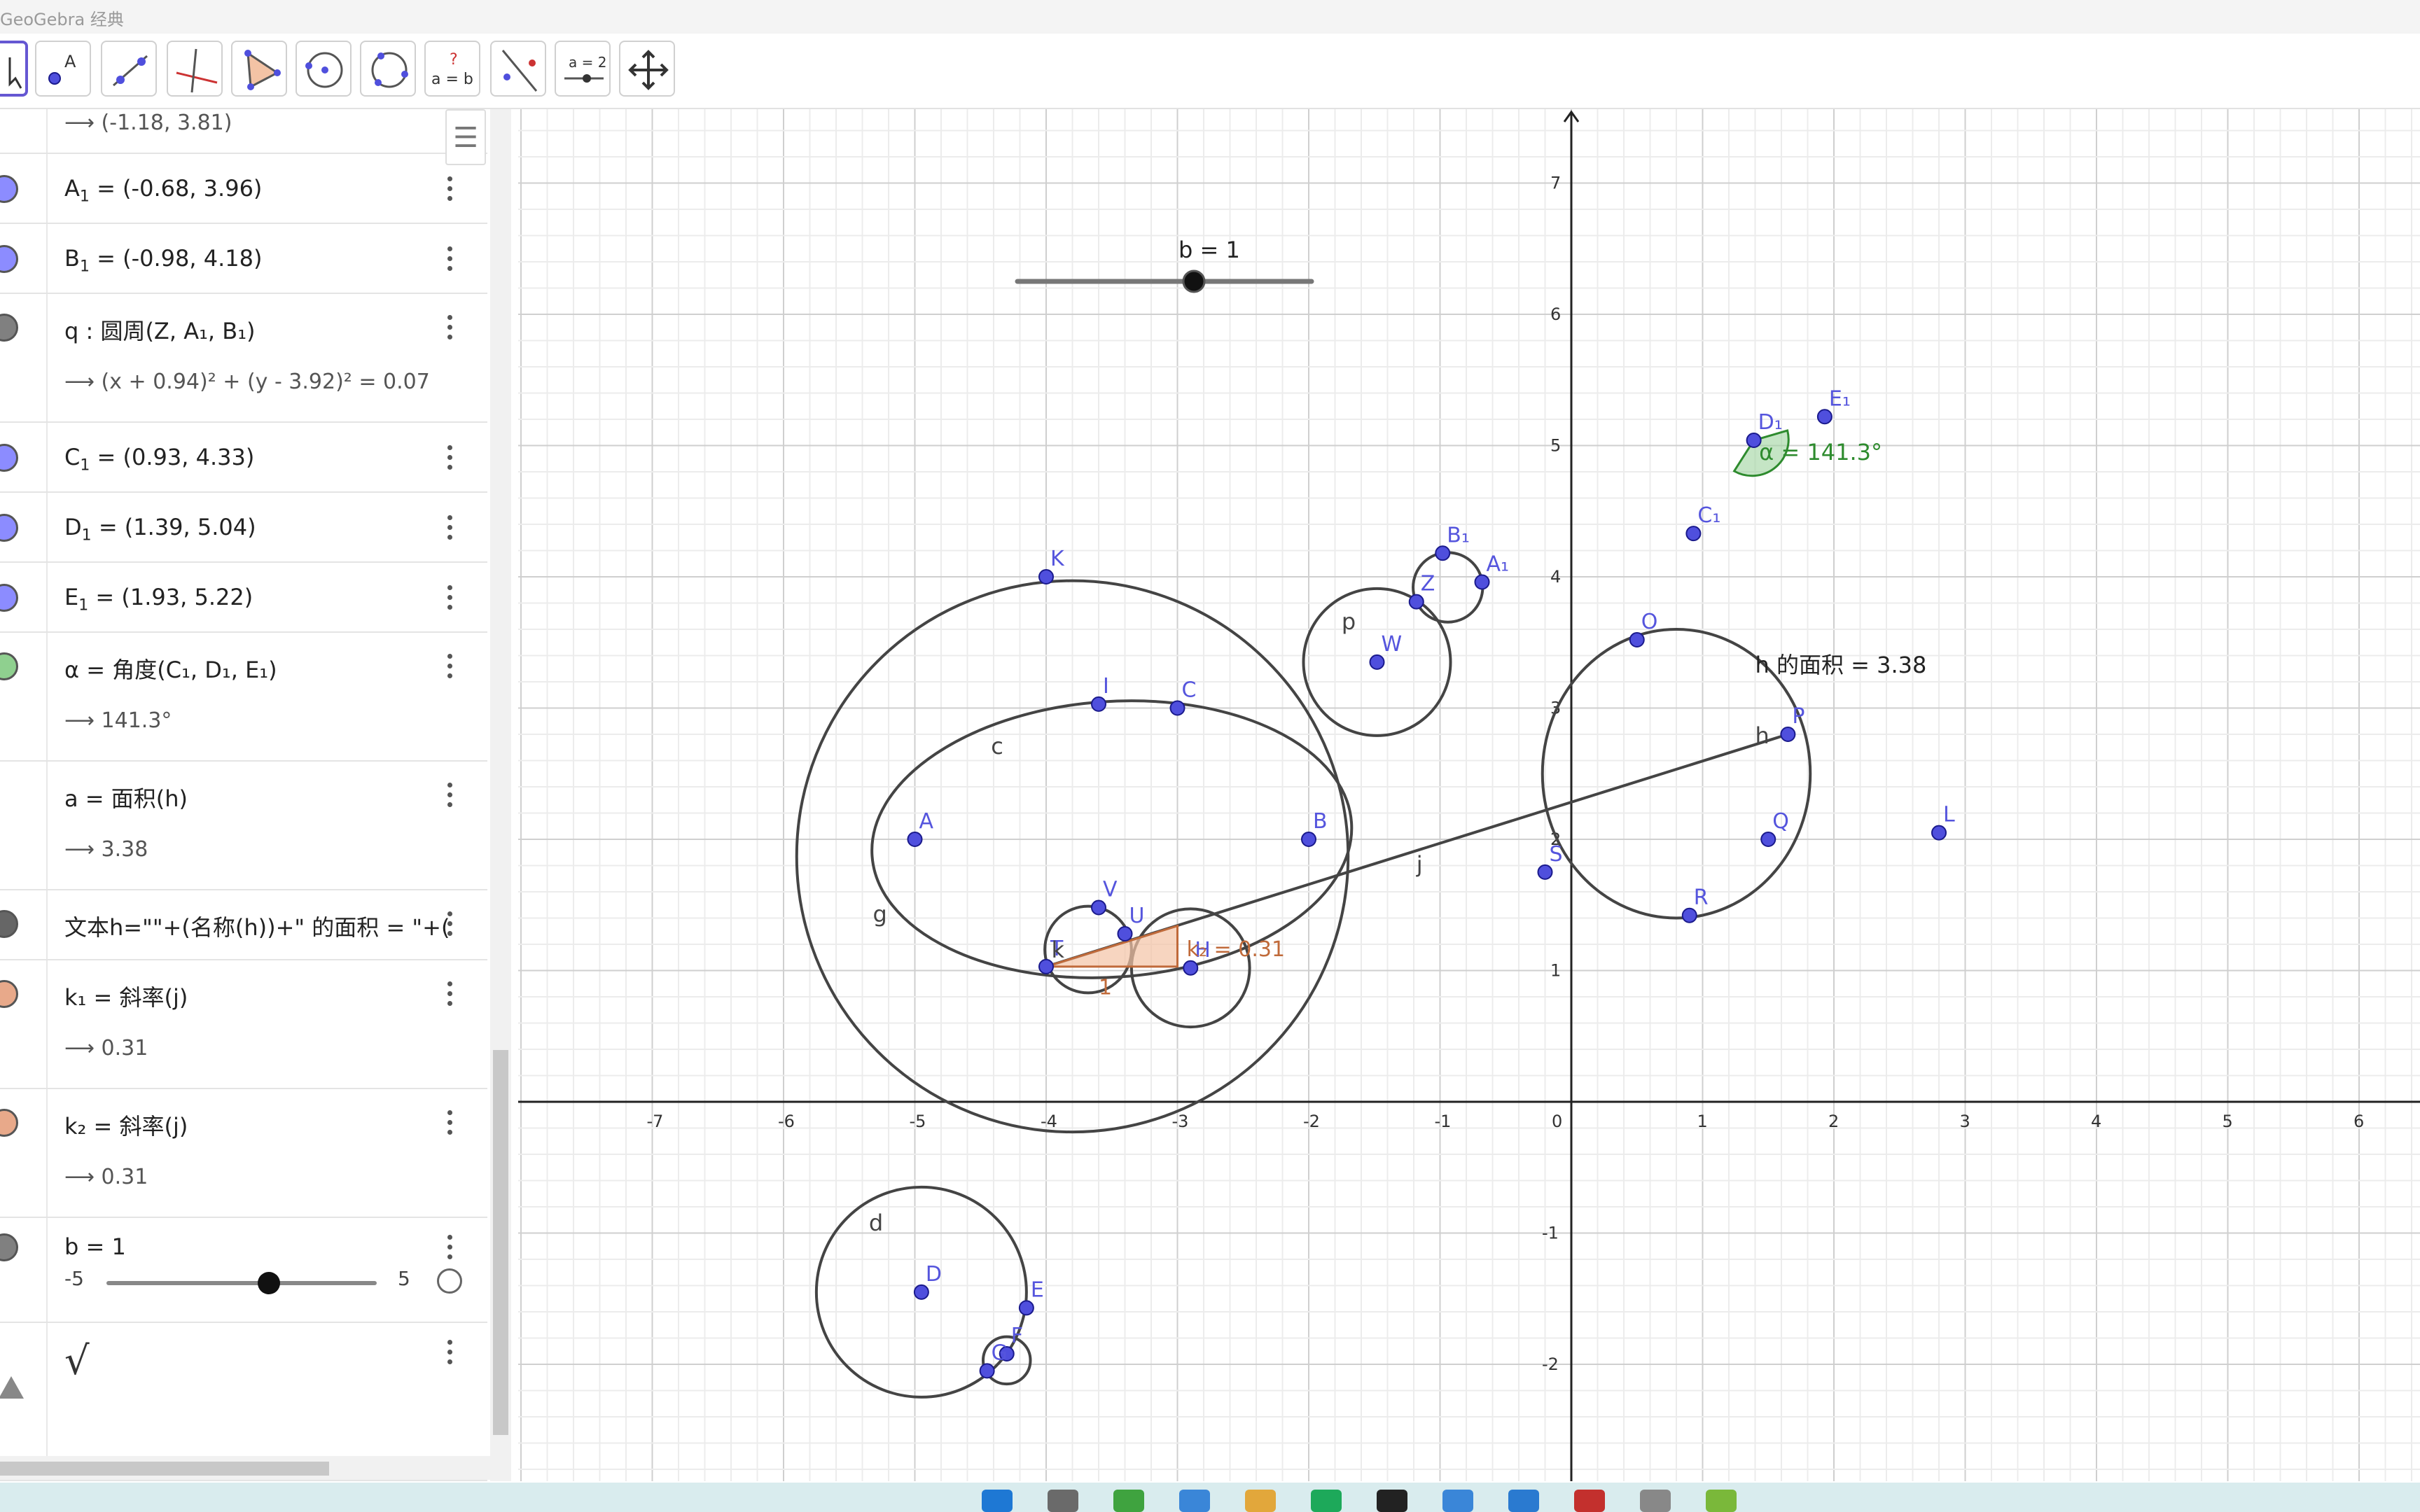 The image size is (2420, 1512). I want to click on algebra-row: 文本h=""+(名称(h))+" 的面积 = "+(, so click(243, 925).